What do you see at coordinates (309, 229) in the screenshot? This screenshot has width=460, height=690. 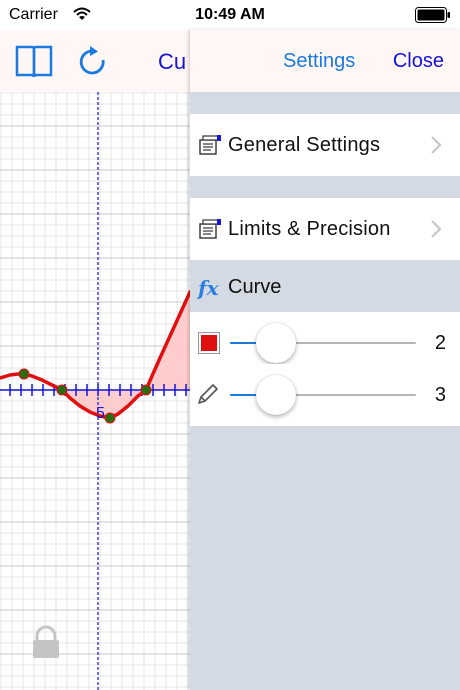 I see `limits-precision-label: Limits & Precision` at bounding box center [309, 229].